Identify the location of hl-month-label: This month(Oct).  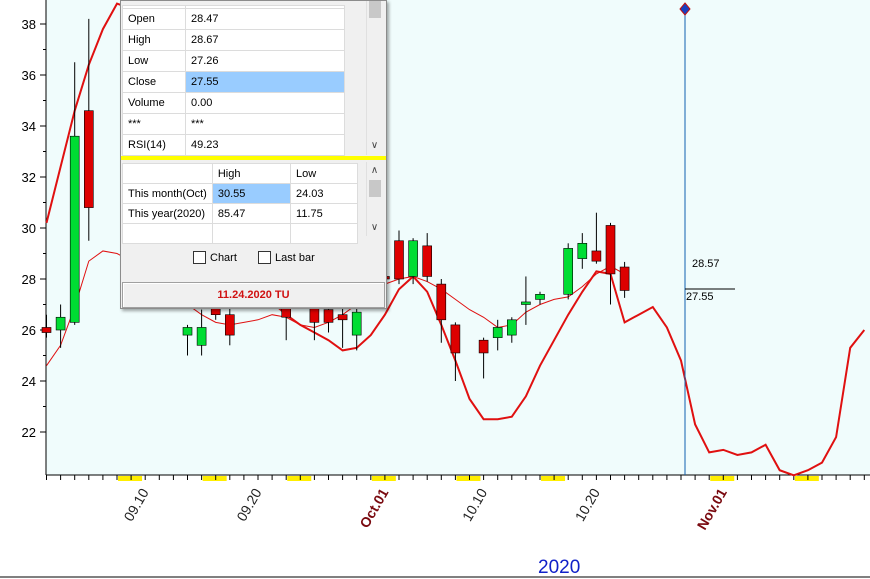
(167, 193).